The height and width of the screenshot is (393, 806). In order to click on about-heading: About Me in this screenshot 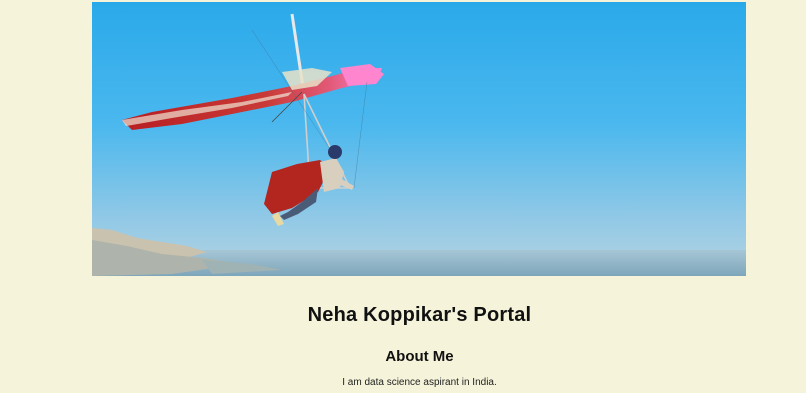, I will do `click(419, 356)`.